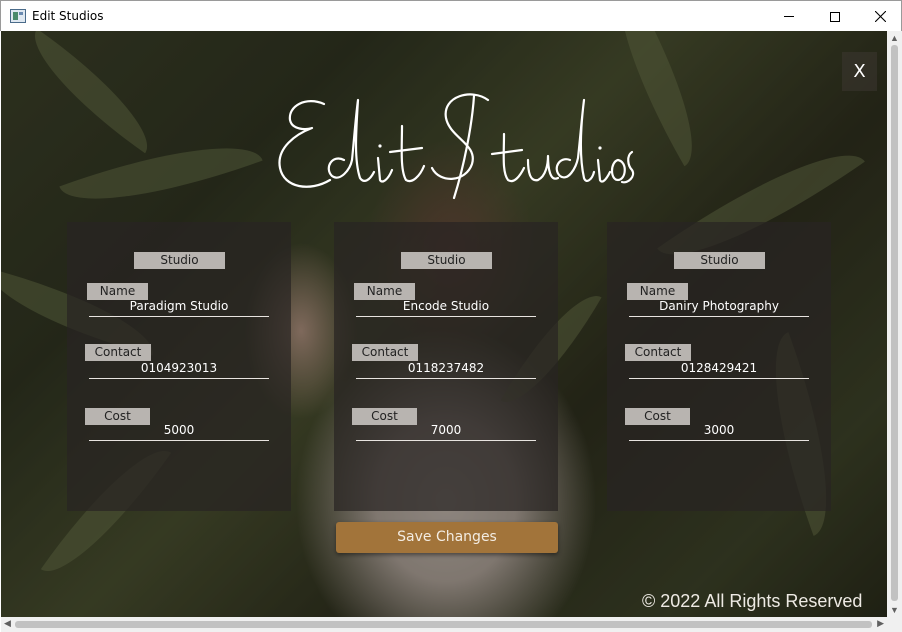 This screenshot has width=902, height=632. What do you see at coordinates (446, 369) in the screenshot?
I see `contact-field: 0118237482` at bounding box center [446, 369].